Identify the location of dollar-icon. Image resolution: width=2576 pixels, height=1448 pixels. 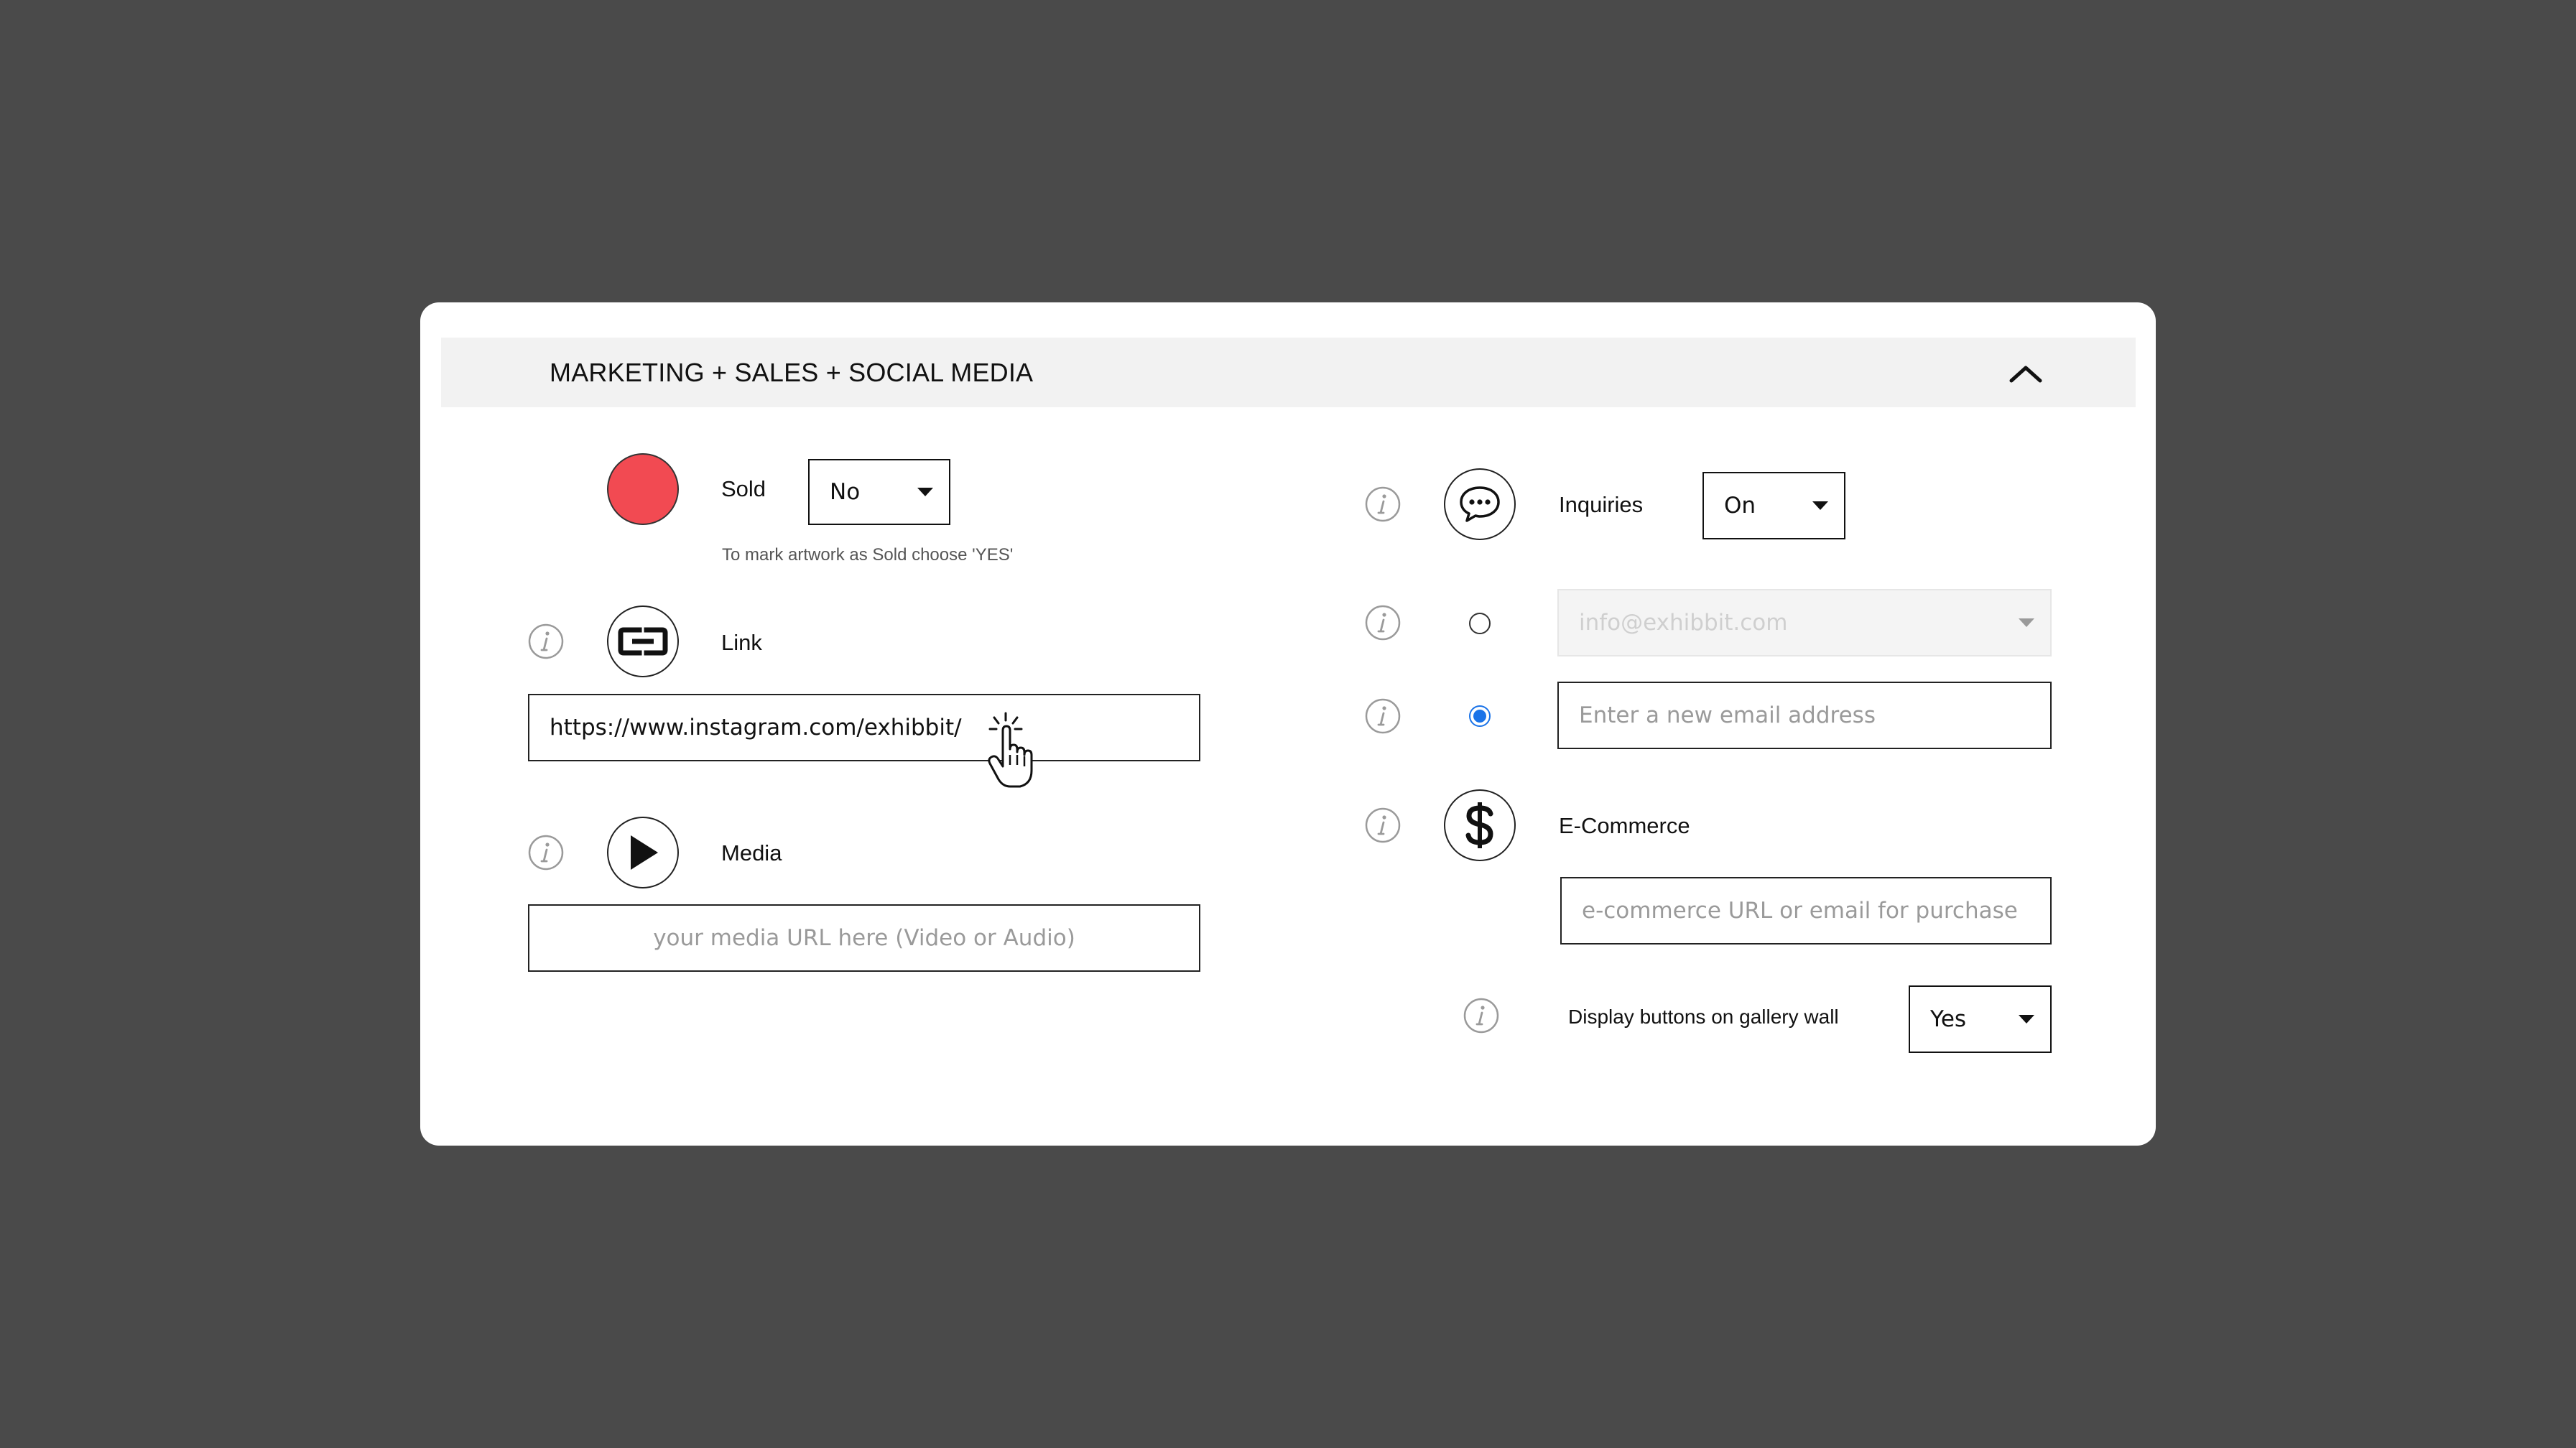
(1480, 825).